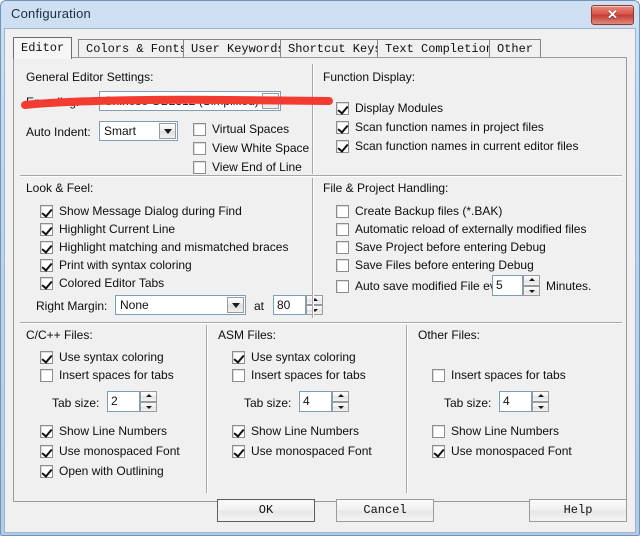  I want to click on asm-tab-size-spinner: 4, so click(324, 401).